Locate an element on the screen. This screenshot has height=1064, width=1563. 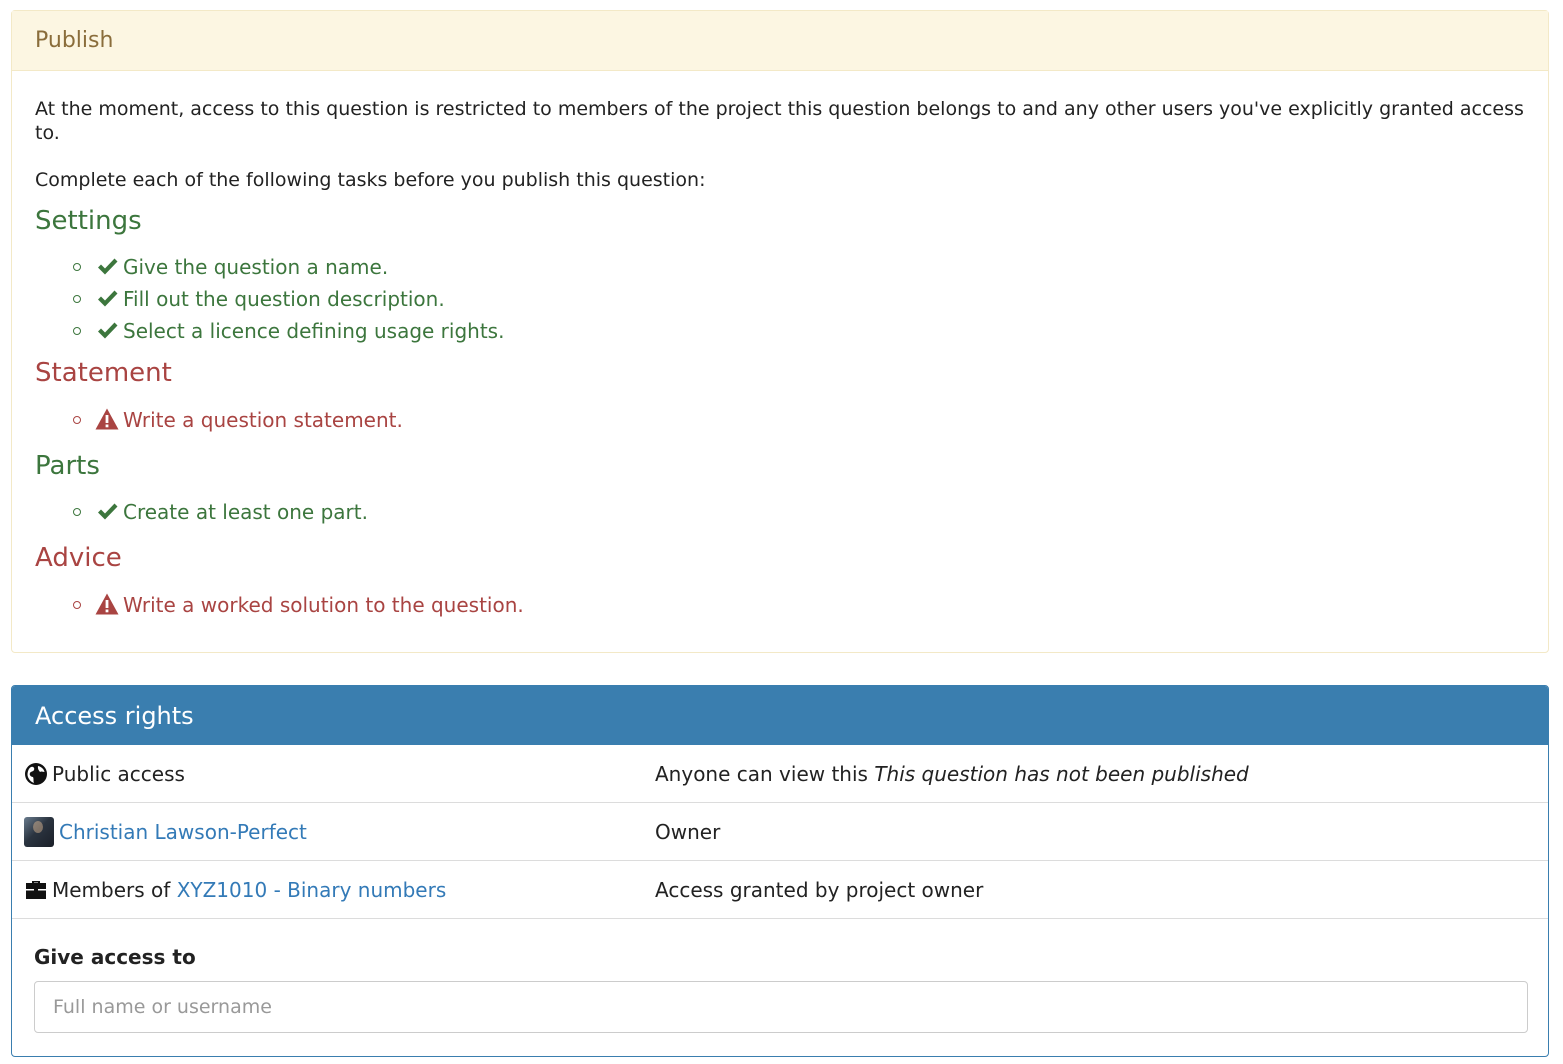
task-item: Create at least one part. is located at coordinates (780, 512).